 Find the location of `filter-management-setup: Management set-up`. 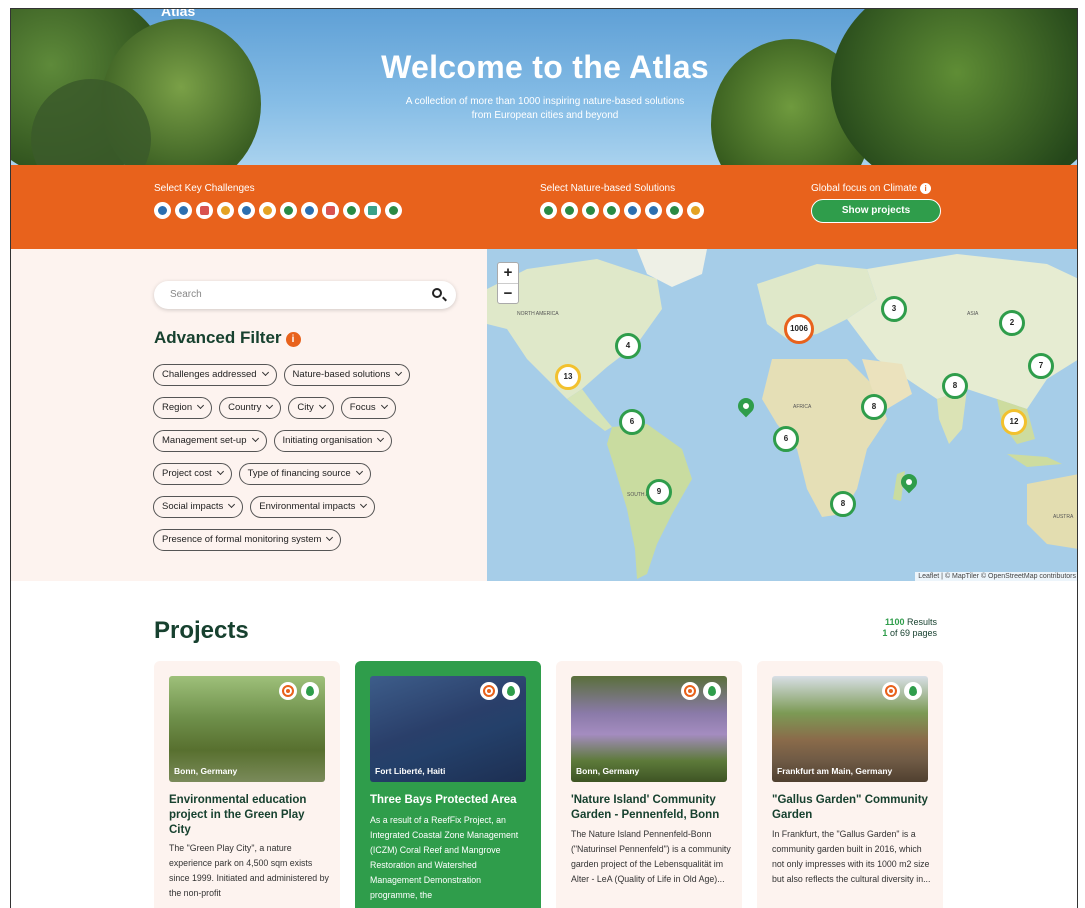

filter-management-setup: Management set-up is located at coordinates (210, 441).